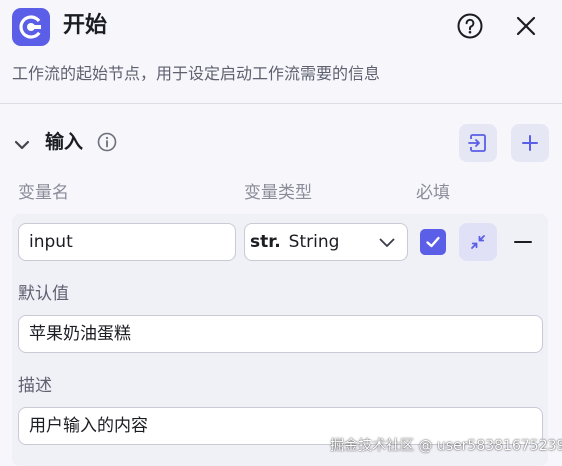  What do you see at coordinates (31, 27) in the screenshot?
I see `start-node-icon` at bounding box center [31, 27].